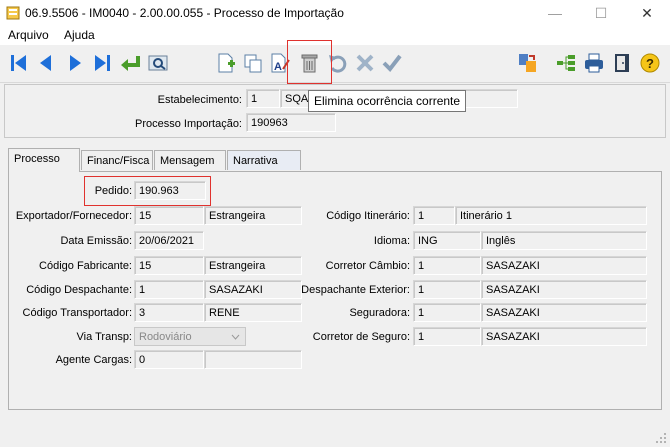 This screenshot has width=670, height=447. Describe the element at coordinates (367, 266) in the screenshot. I see `corretor-cambio-label: Corretor Câmbio:` at that location.